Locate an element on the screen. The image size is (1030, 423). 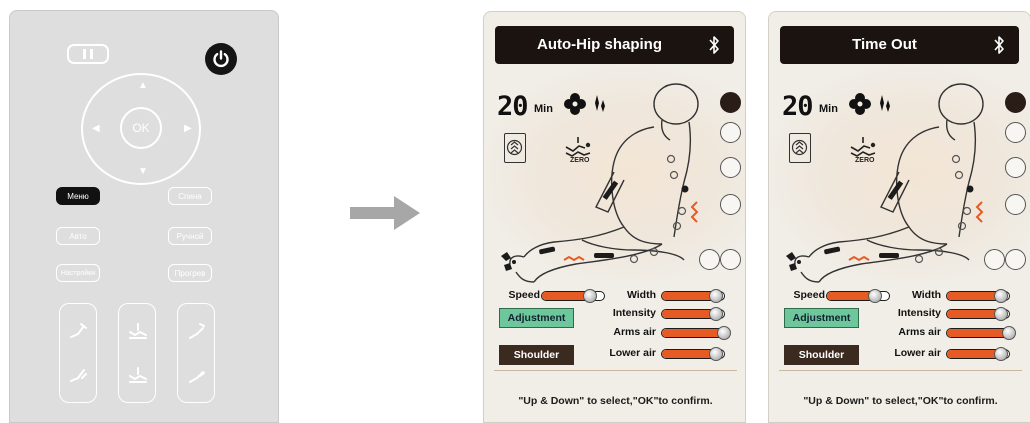
ok-button: OK is located at coordinates (141, 128).